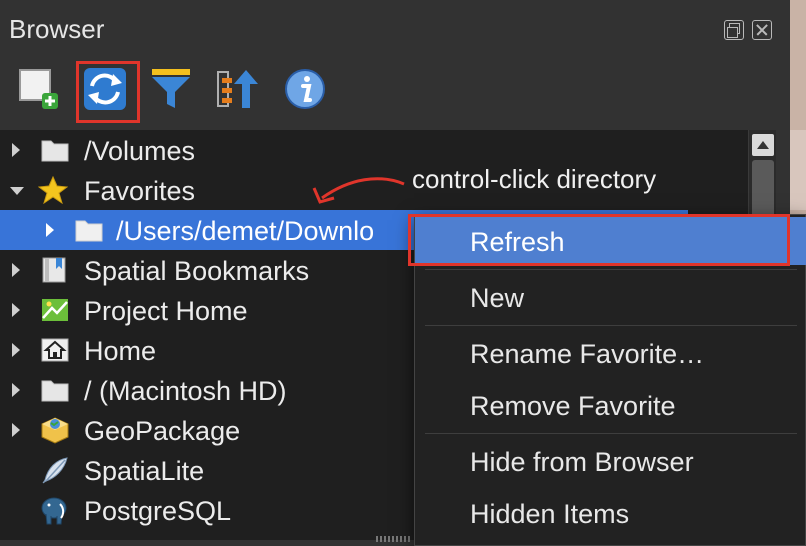  I want to click on menu-item-remove-favorite: Remove Favorite, so click(610, 405).